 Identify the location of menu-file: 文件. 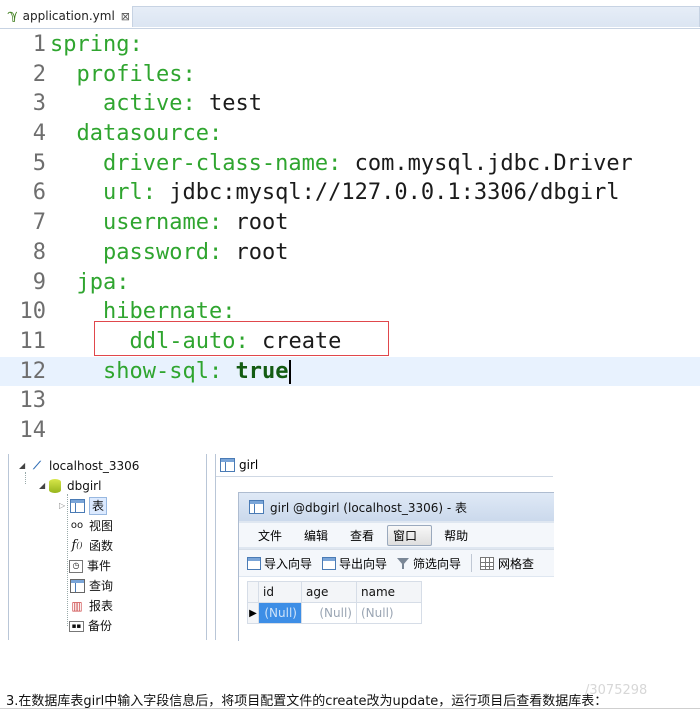
(260, 535).